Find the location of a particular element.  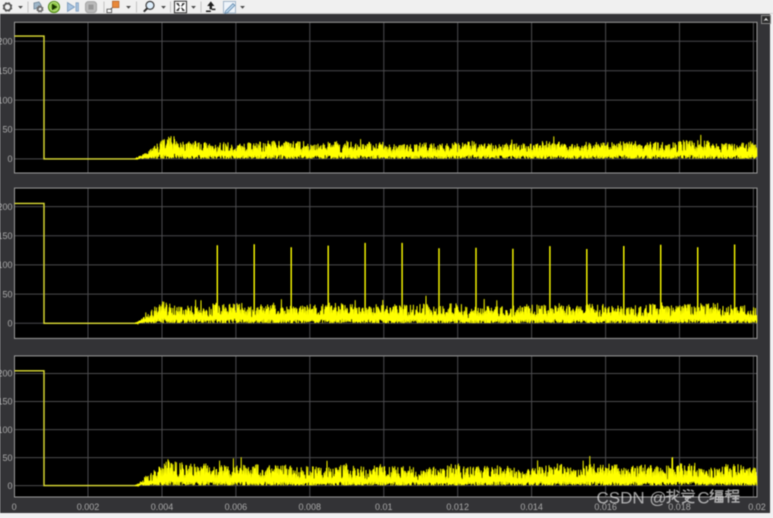

svg-text: C is located at coordinates (703, 498).